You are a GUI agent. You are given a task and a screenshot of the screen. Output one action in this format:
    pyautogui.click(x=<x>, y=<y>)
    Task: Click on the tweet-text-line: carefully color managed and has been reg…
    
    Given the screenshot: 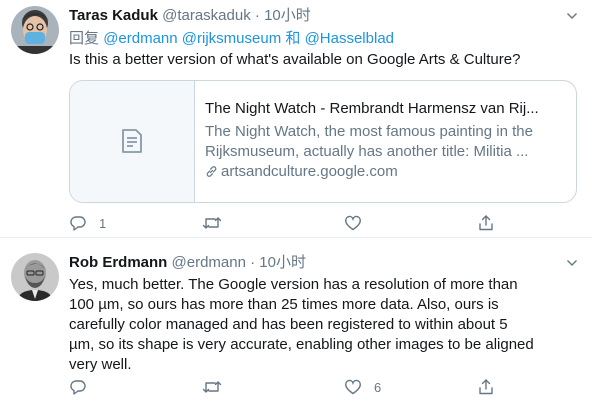 What is the action you would take?
    pyautogui.click(x=288, y=324)
    